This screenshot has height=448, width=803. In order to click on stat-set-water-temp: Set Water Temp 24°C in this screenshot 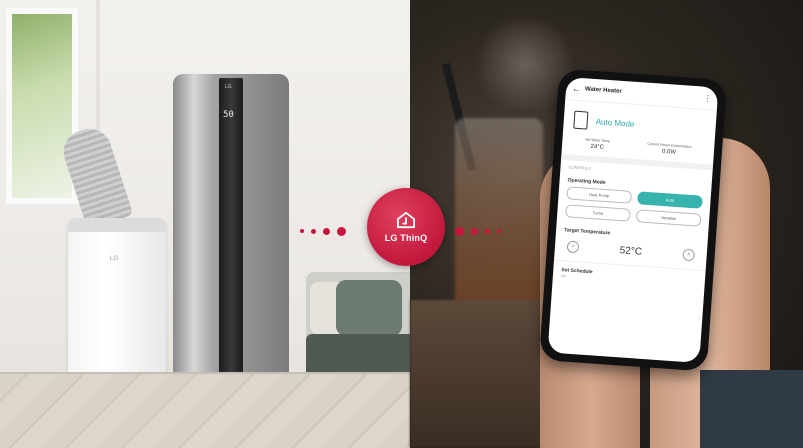, I will do `click(598, 144)`.